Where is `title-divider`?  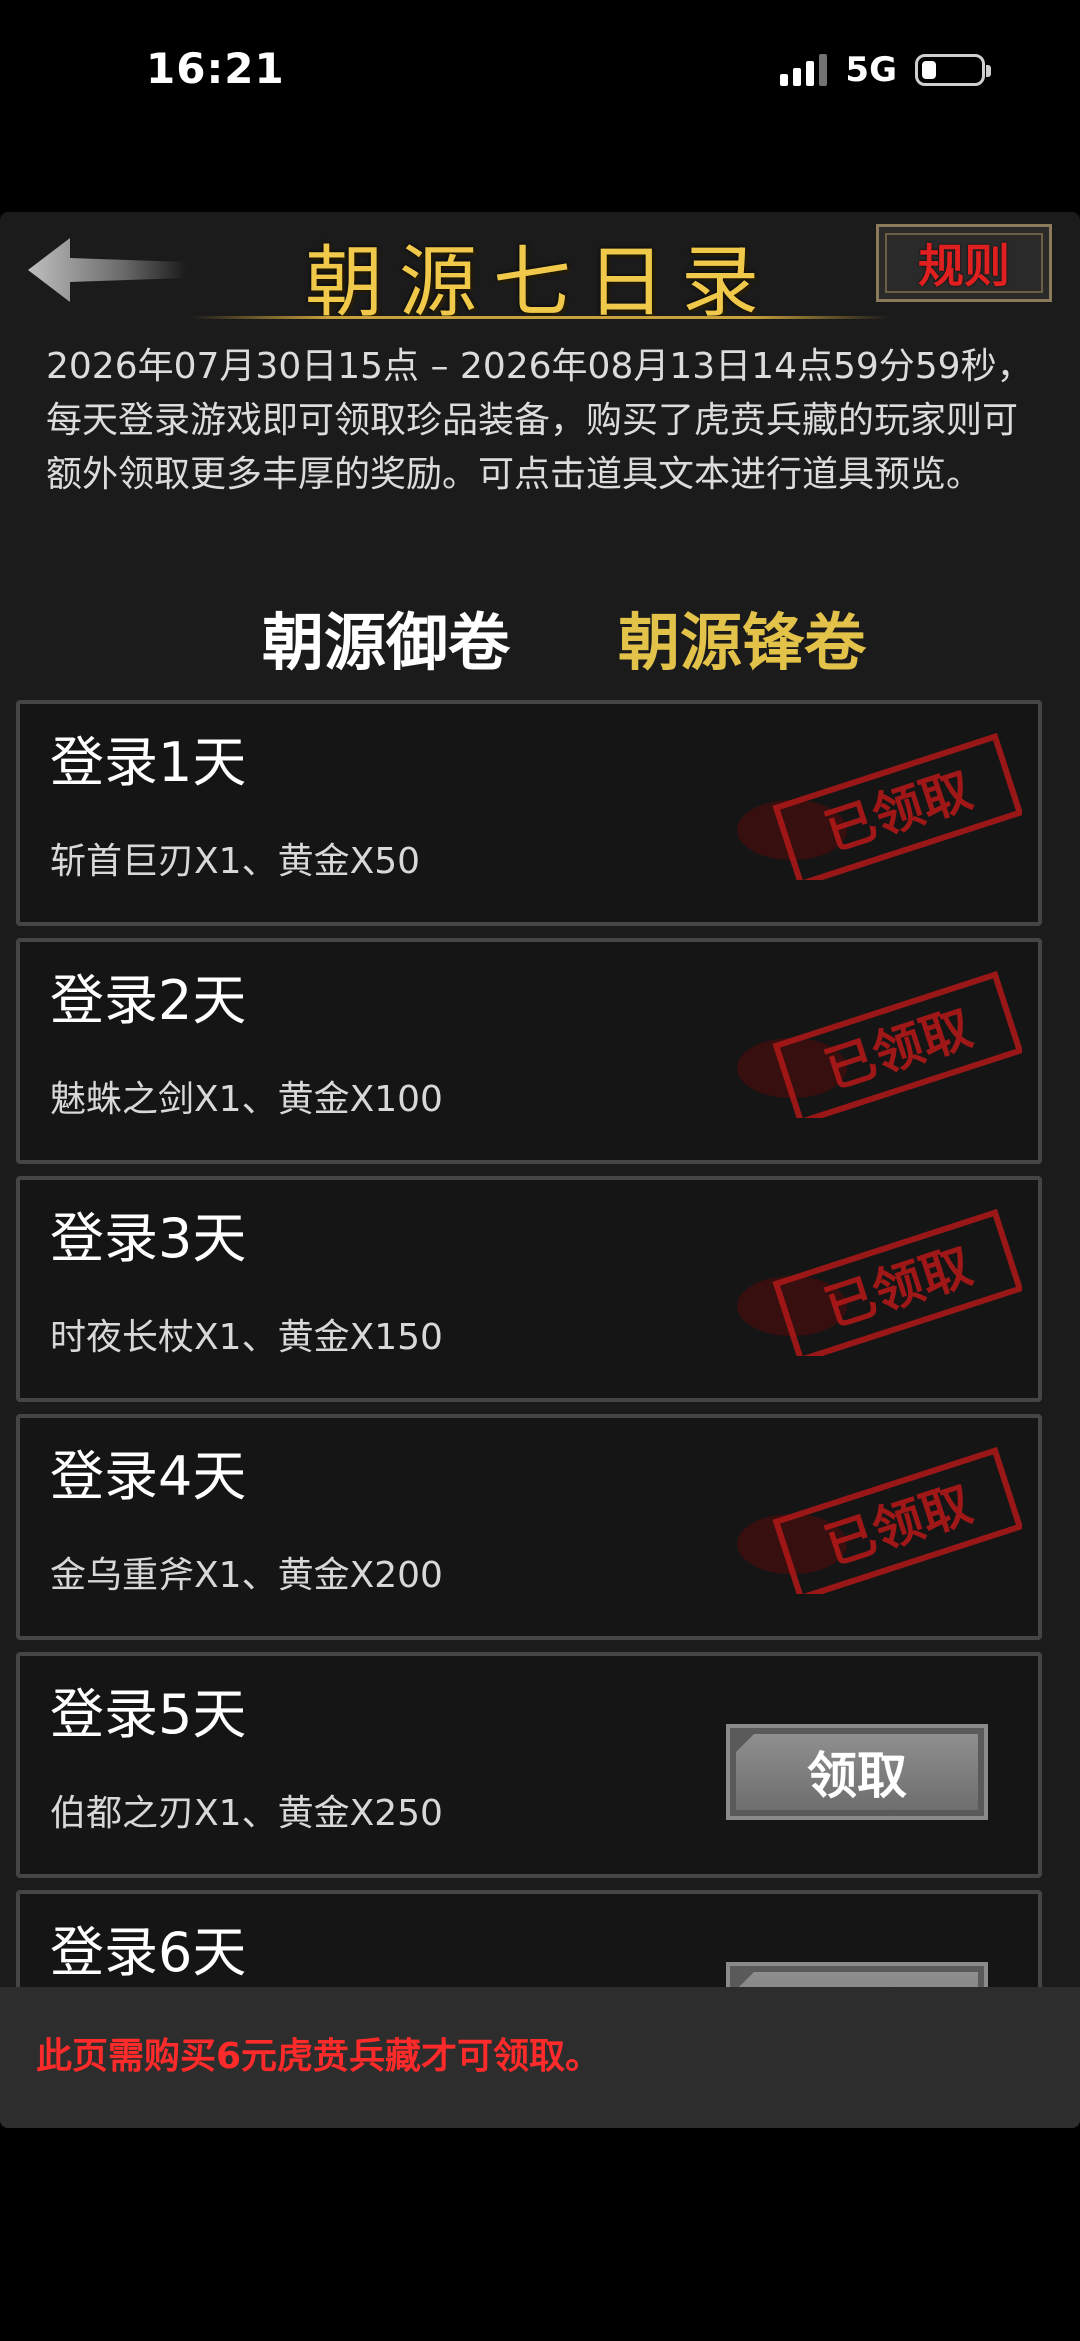
title-divider is located at coordinates (540, 317).